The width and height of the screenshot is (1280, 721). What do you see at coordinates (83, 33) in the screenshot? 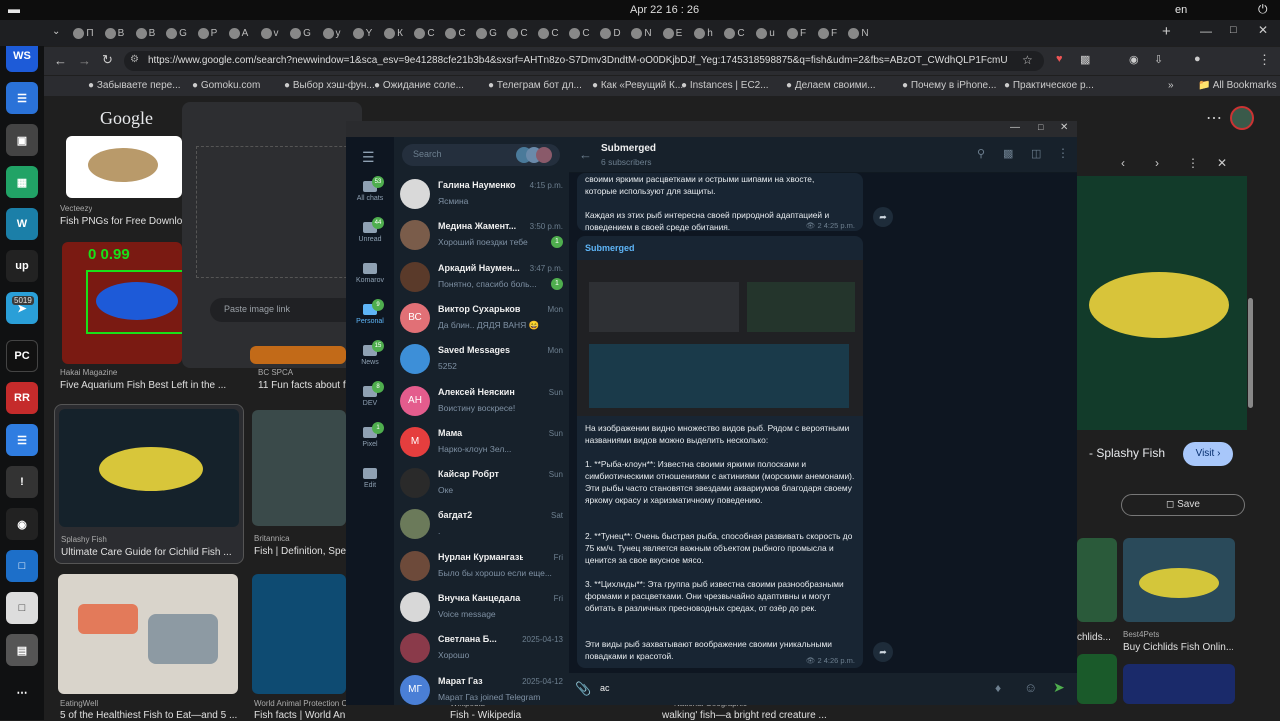
I see `browser-tab: П` at bounding box center [83, 33].